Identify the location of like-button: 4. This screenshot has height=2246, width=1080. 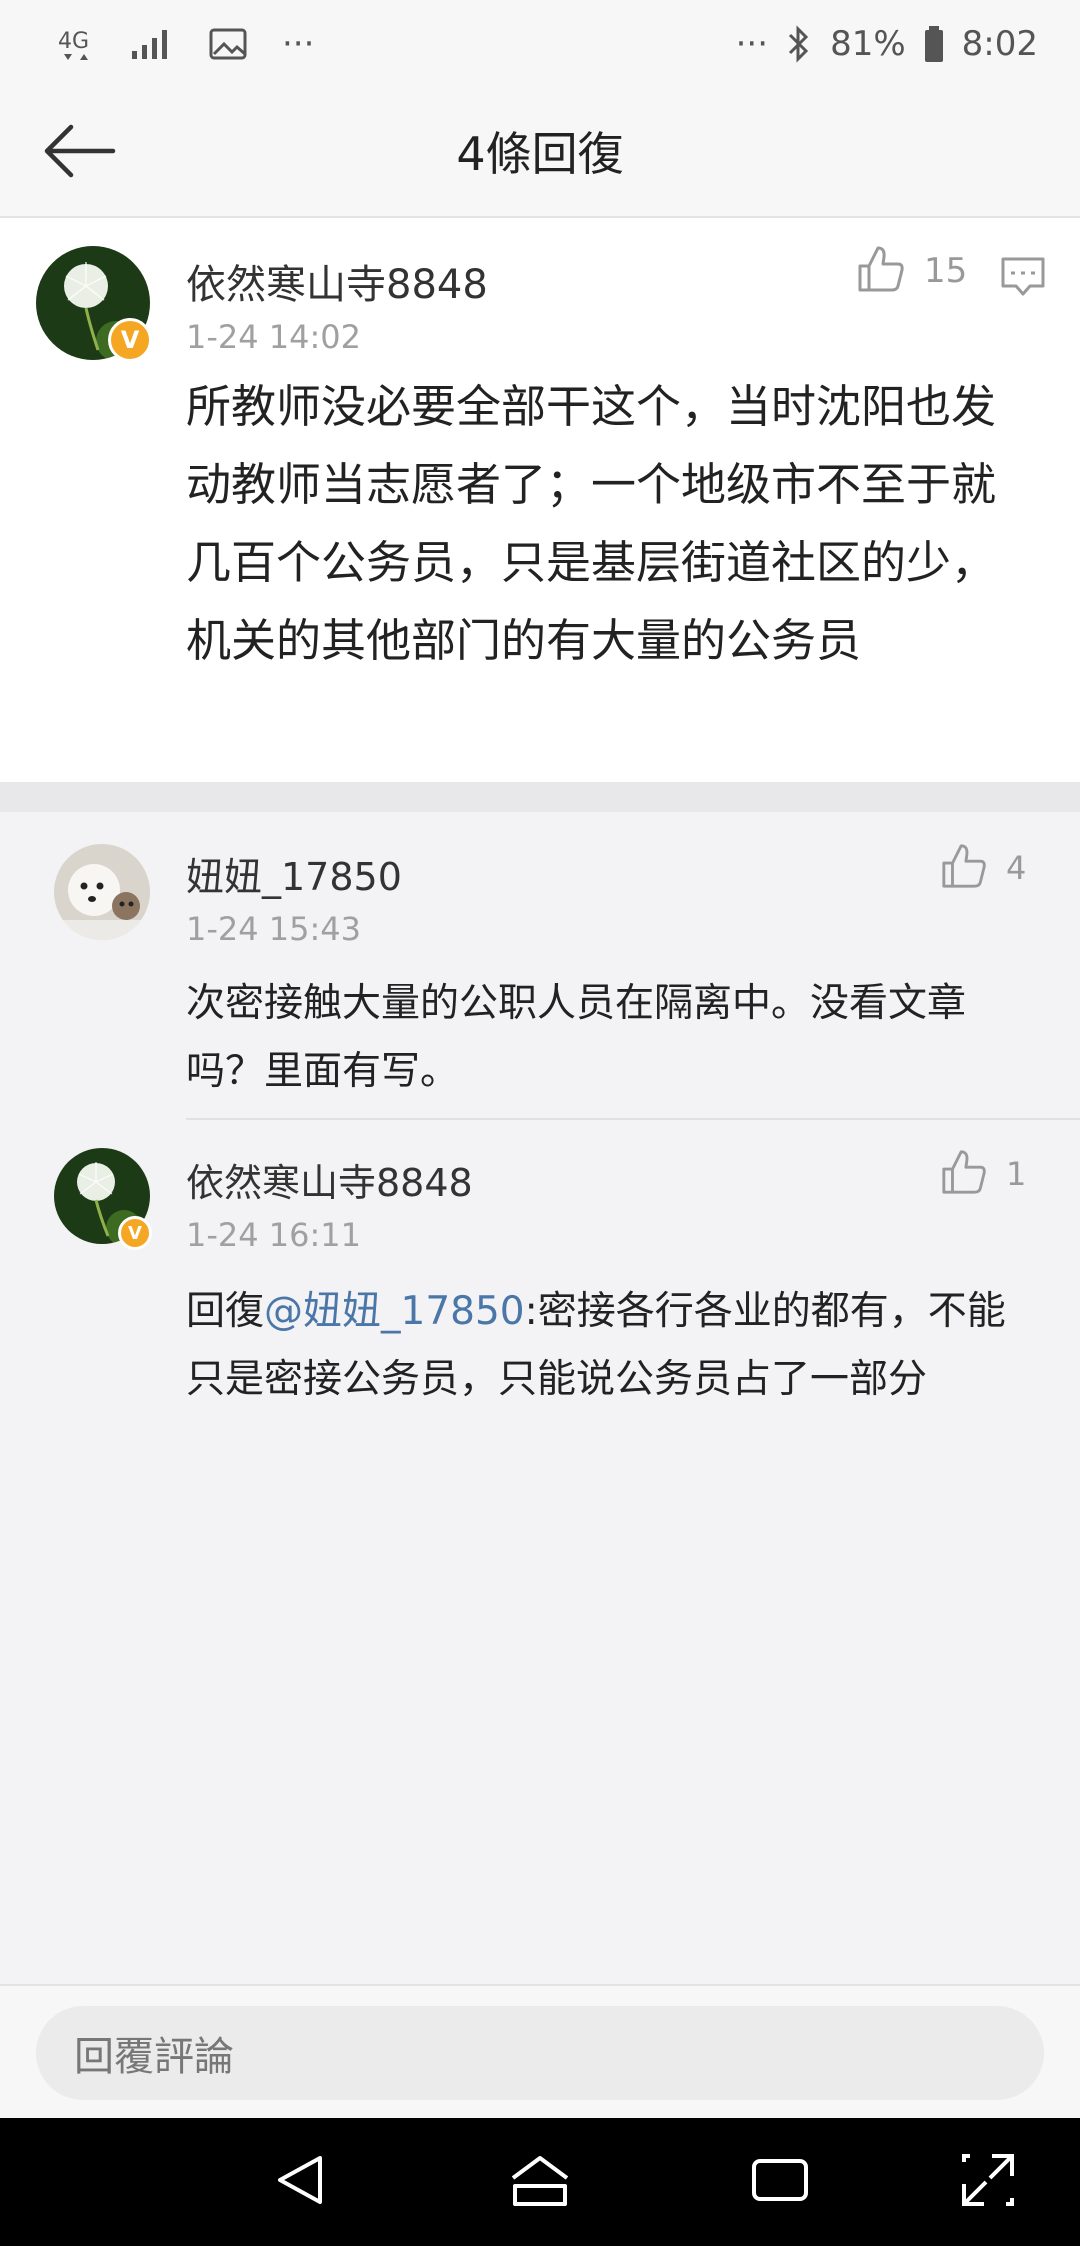
(983, 868).